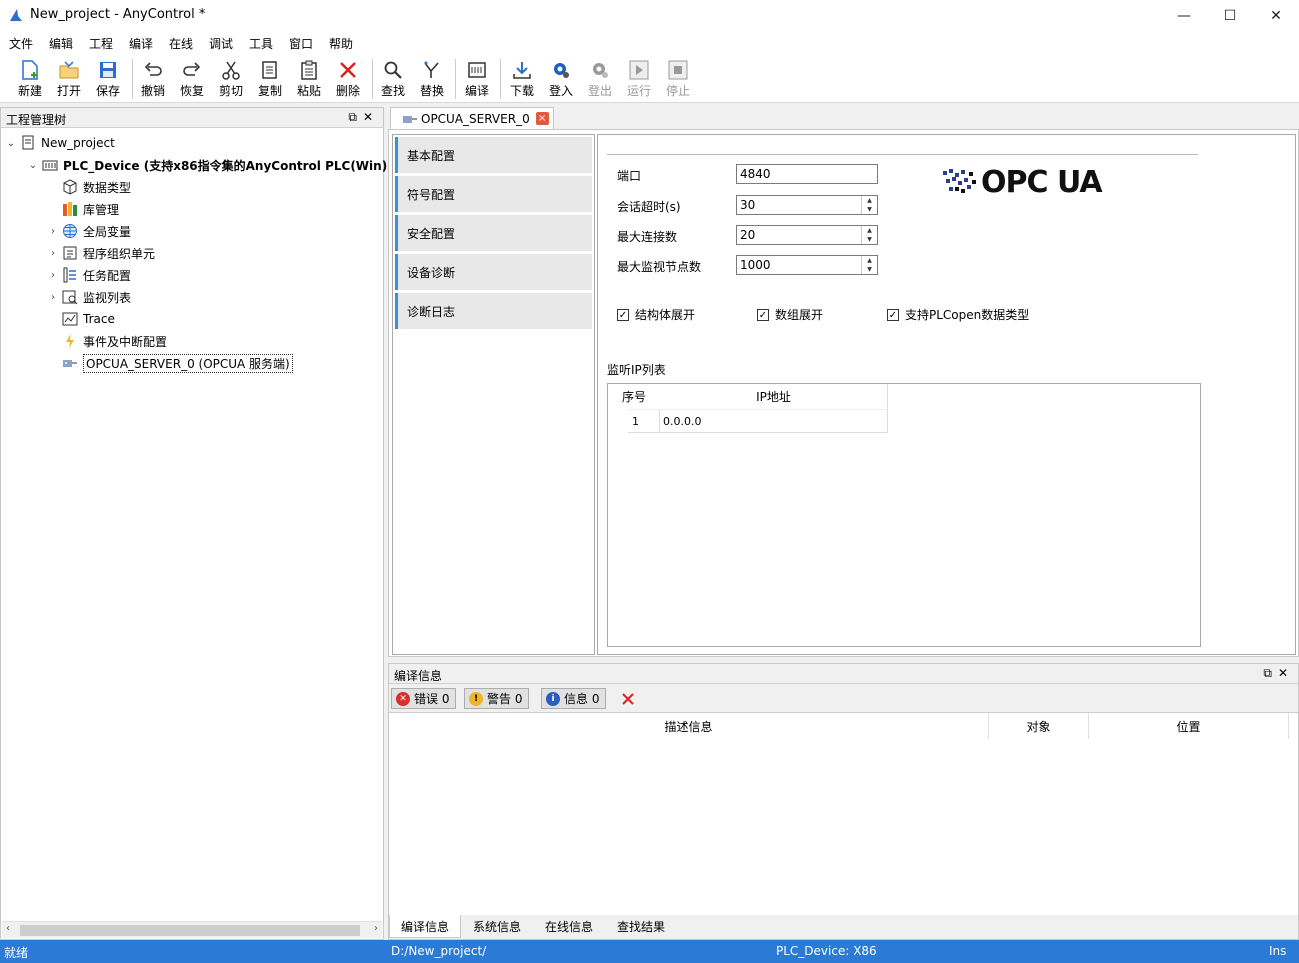  Describe the element at coordinates (221, 43) in the screenshot. I see `menu-debug: 调试` at that location.